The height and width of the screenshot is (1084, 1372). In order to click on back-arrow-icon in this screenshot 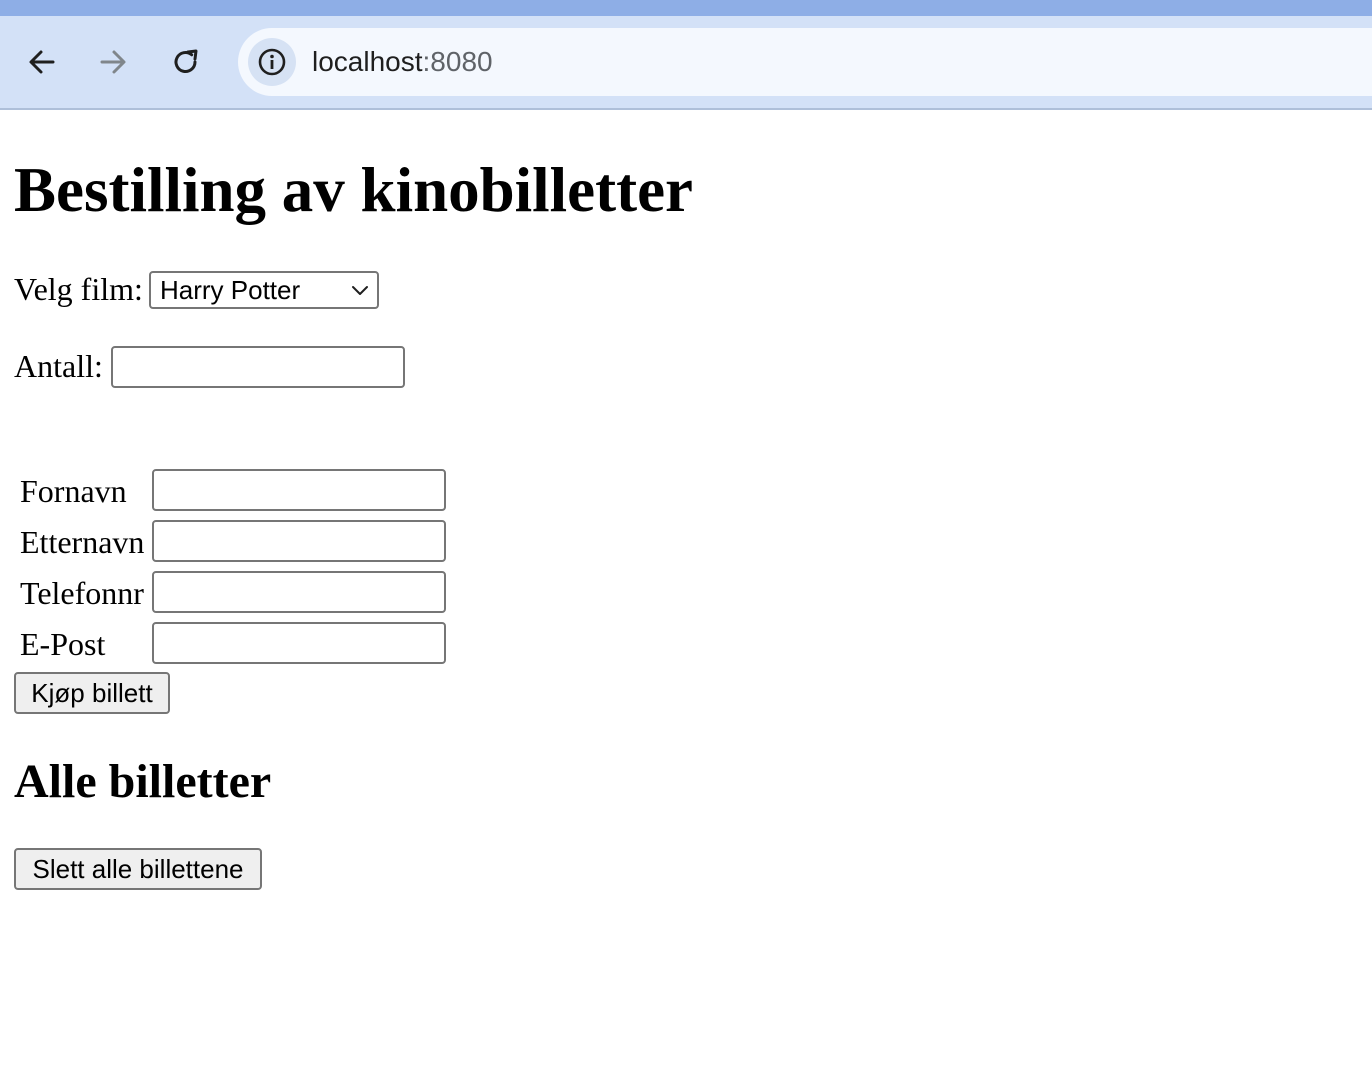, I will do `click(42, 62)`.